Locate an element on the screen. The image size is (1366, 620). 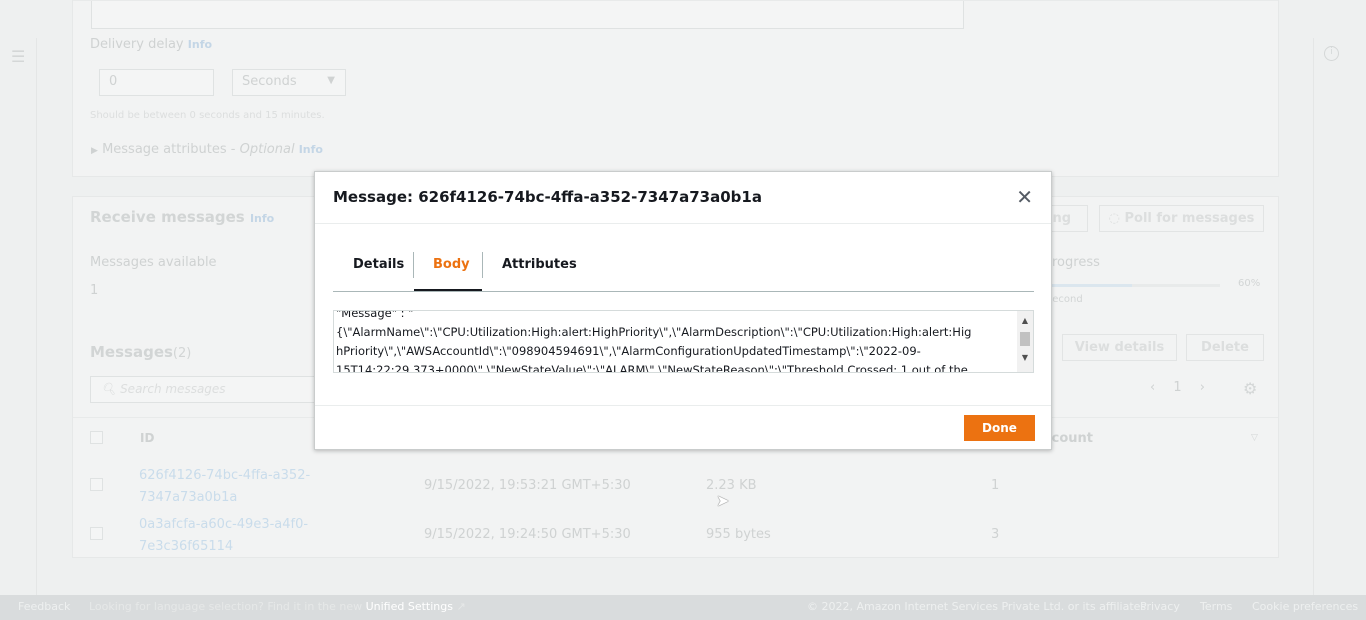
receive-count: 3 is located at coordinates (995, 534).